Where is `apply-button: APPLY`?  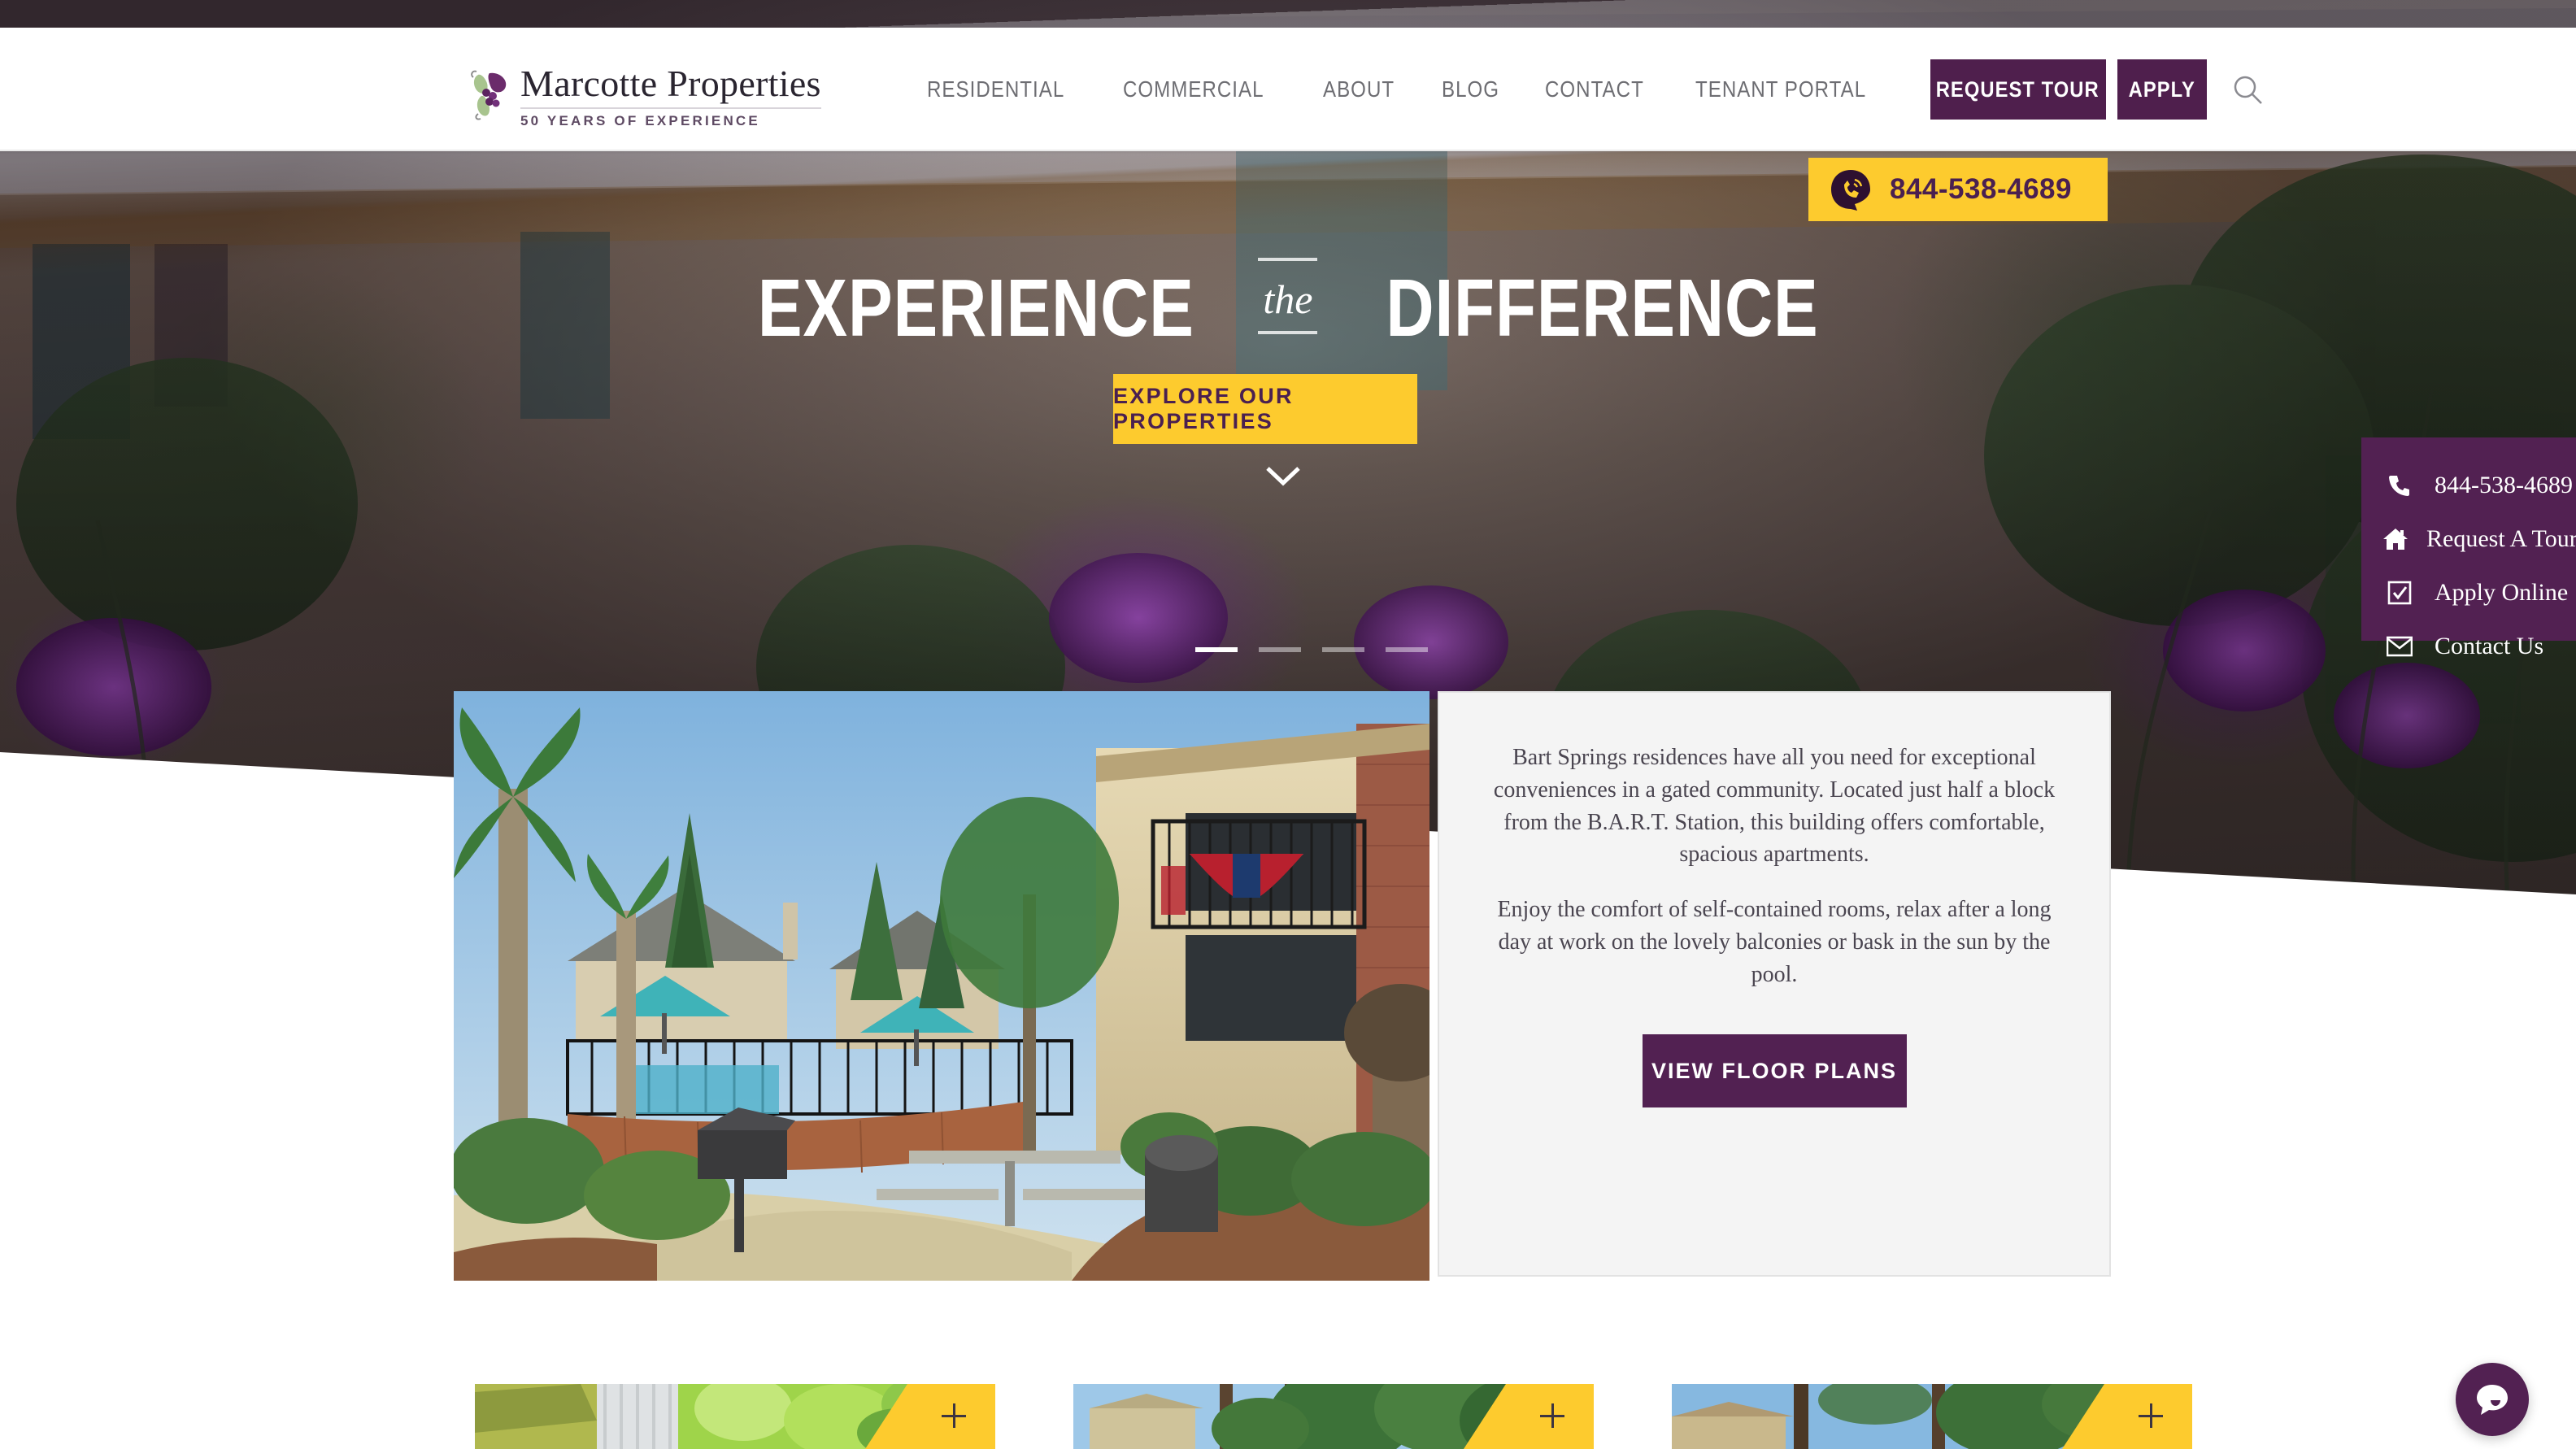 apply-button: APPLY is located at coordinates (2162, 89).